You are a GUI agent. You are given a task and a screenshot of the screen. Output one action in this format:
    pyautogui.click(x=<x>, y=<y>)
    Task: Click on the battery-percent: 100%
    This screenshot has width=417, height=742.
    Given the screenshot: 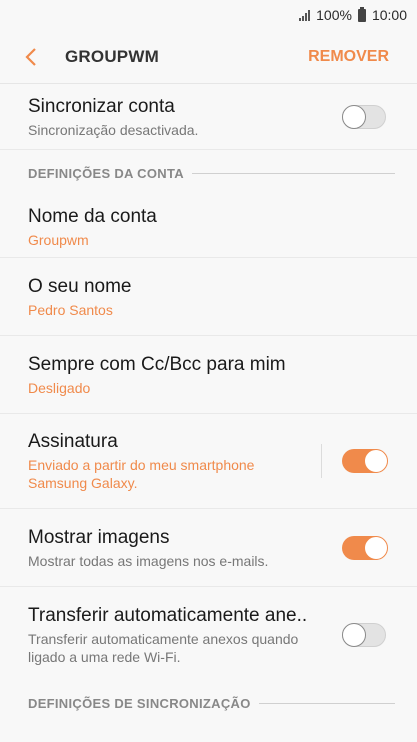 What is the action you would take?
    pyautogui.click(x=334, y=15)
    